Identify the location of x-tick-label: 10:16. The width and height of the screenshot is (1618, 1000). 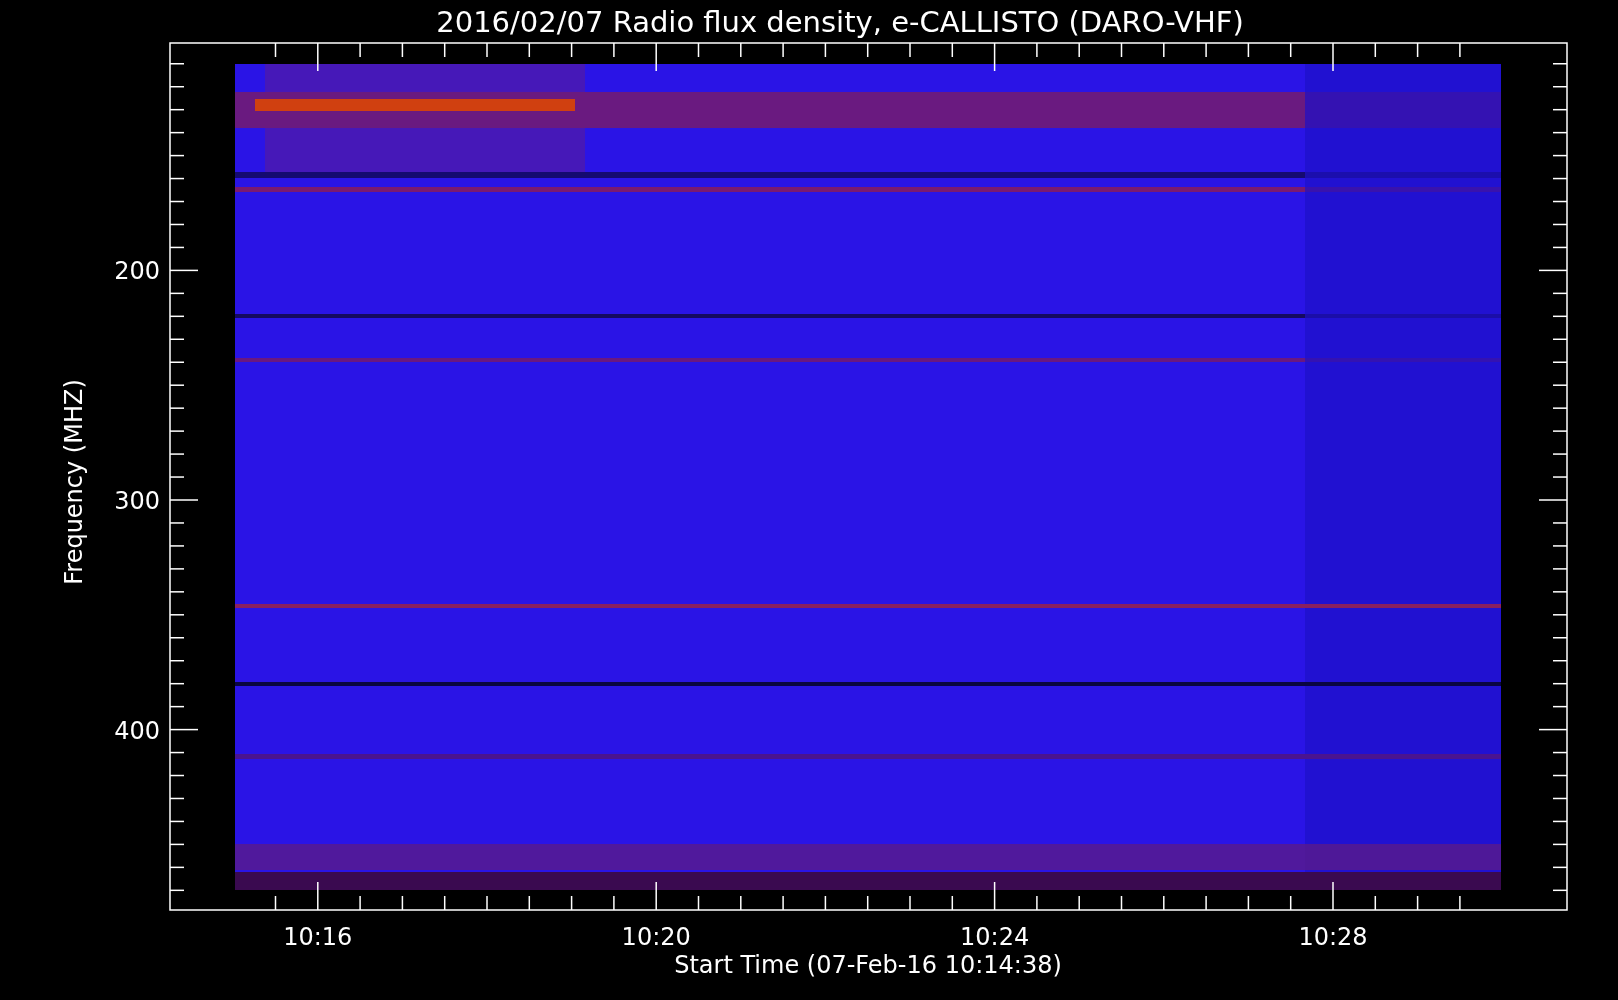
(318, 937).